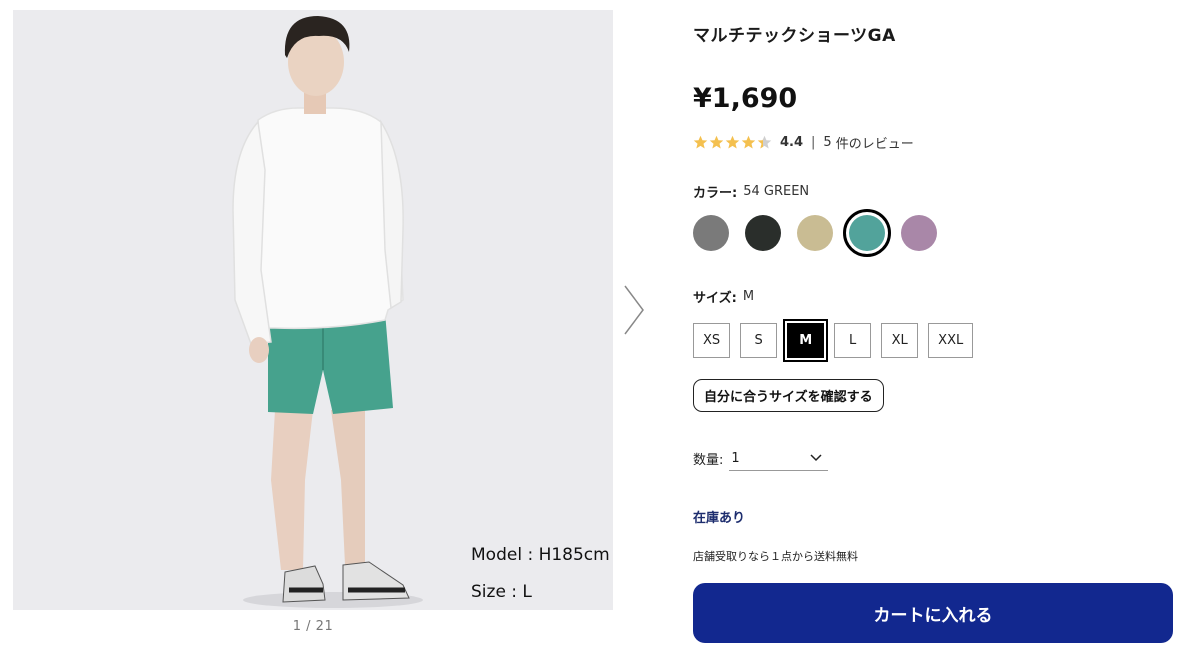 The height and width of the screenshot is (650, 1182). Describe the element at coordinates (775, 556) in the screenshot. I see `shipping-note: 店舗受取りなら１点から送料無料` at that location.